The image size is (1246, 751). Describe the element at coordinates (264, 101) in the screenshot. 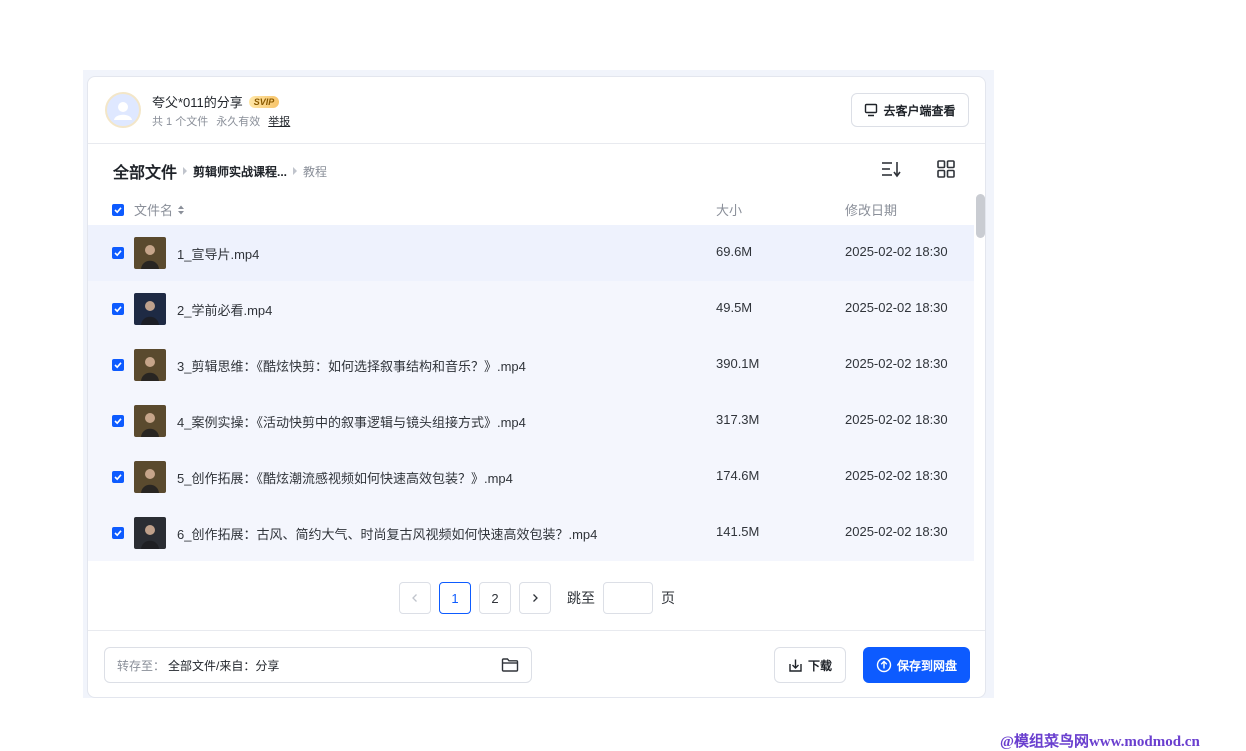

I see `svip-badge: SVIP` at that location.